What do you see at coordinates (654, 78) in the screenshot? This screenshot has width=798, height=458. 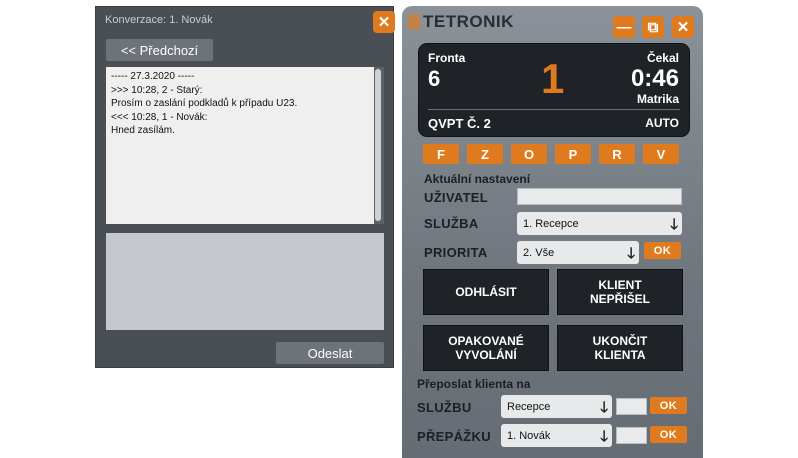 I see `wait-time: 0:46` at bounding box center [654, 78].